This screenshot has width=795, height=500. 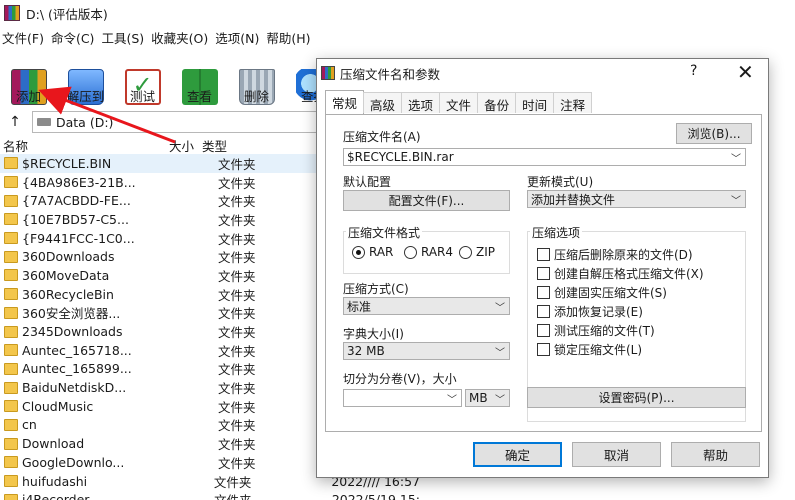 I want to click on split-unit-select: MB ﹀, so click(x=487, y=398).